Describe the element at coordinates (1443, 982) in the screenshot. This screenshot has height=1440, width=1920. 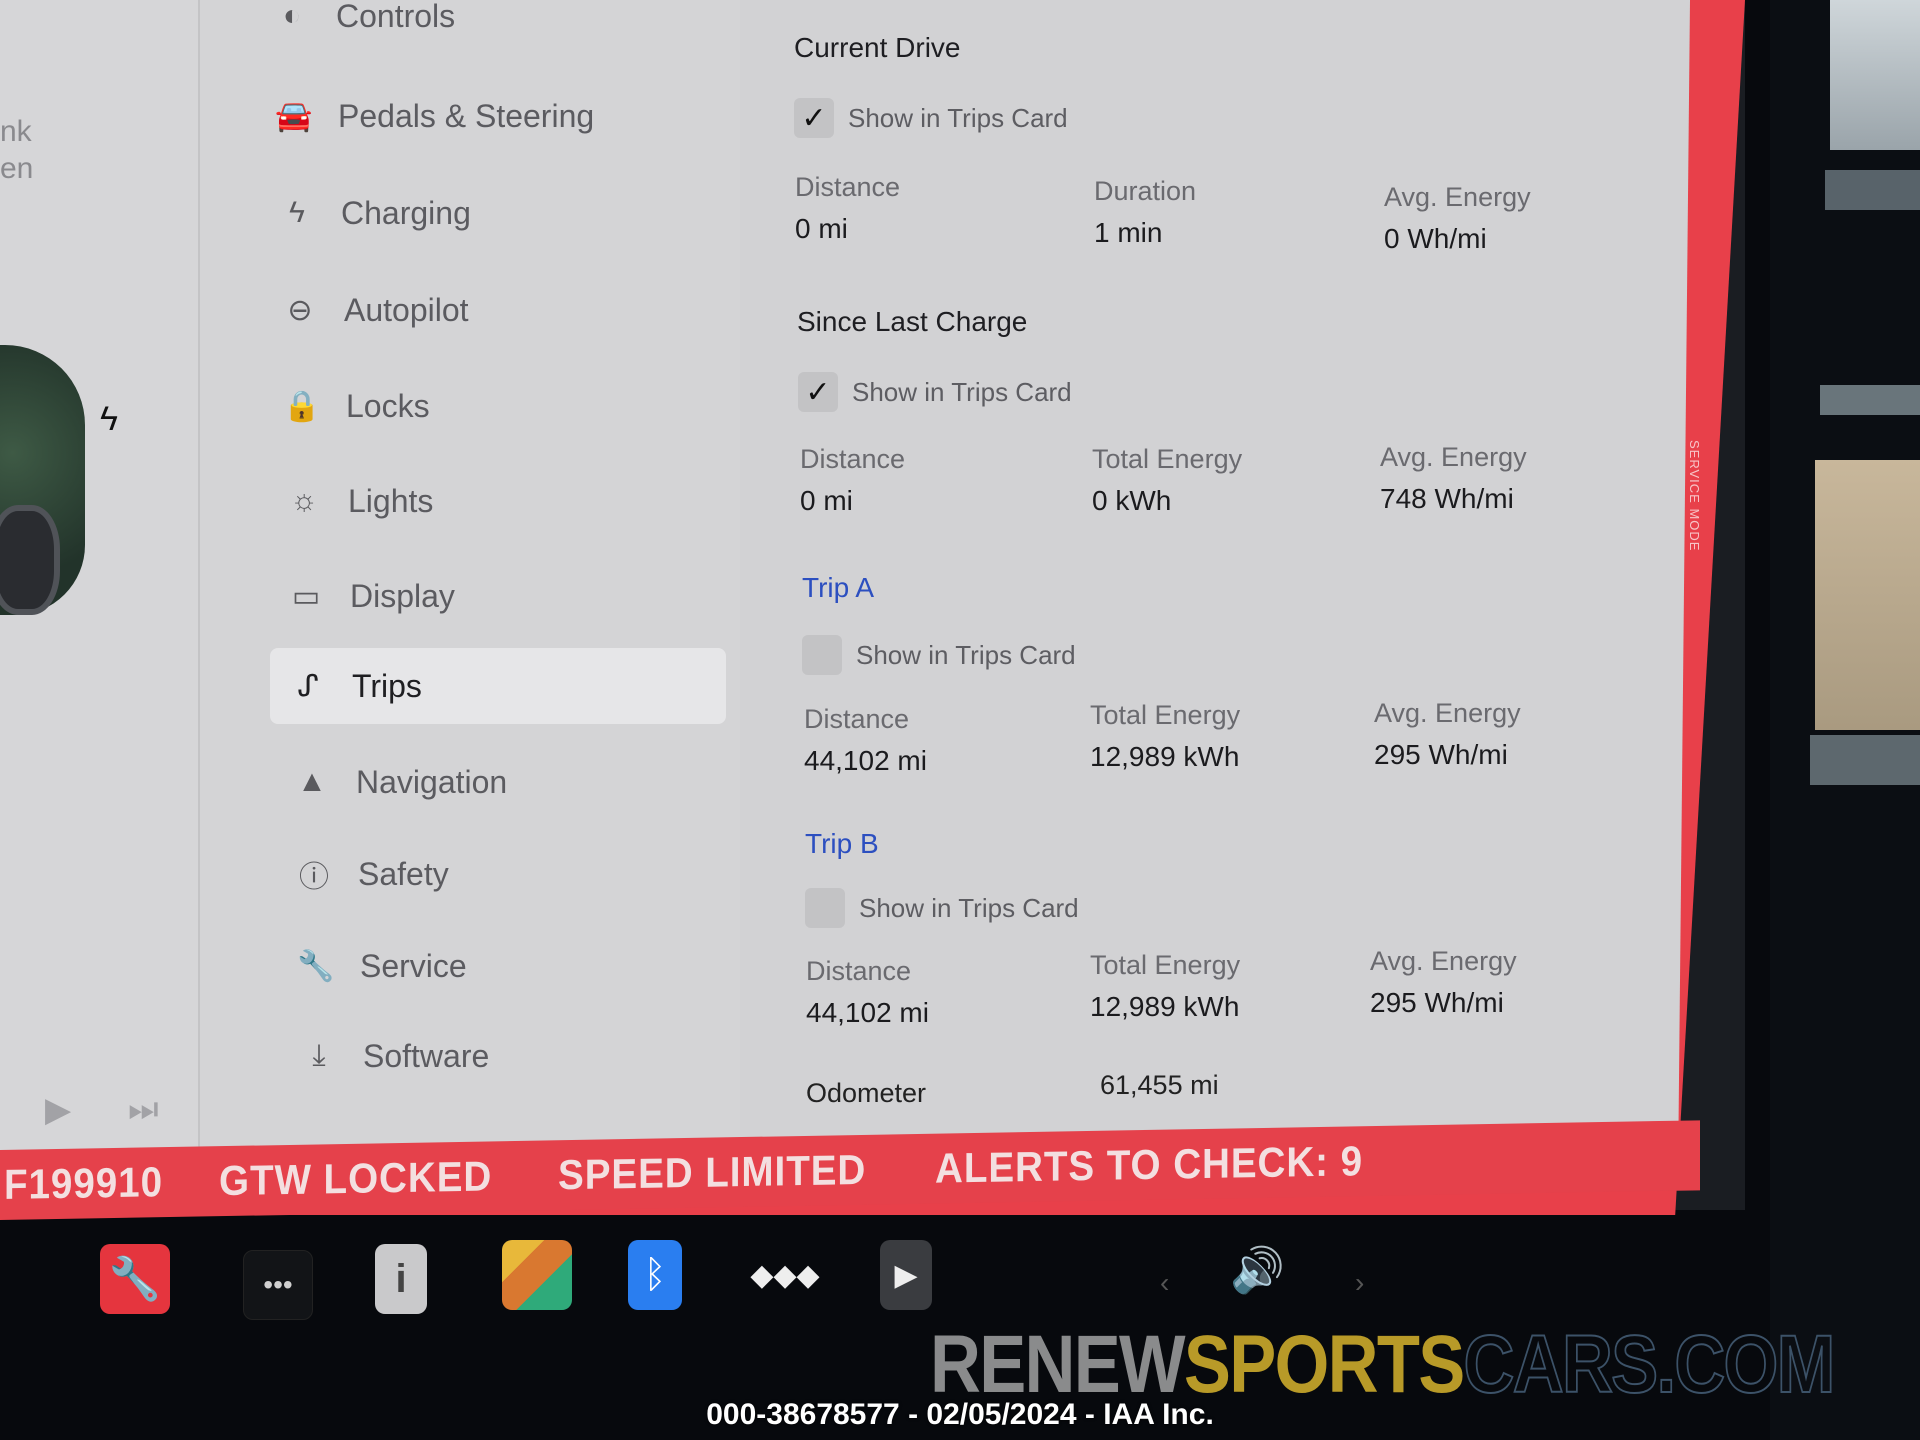
I see `trip-b-avg-energy: Avg. Energy 295 Wh/mi` at that location.